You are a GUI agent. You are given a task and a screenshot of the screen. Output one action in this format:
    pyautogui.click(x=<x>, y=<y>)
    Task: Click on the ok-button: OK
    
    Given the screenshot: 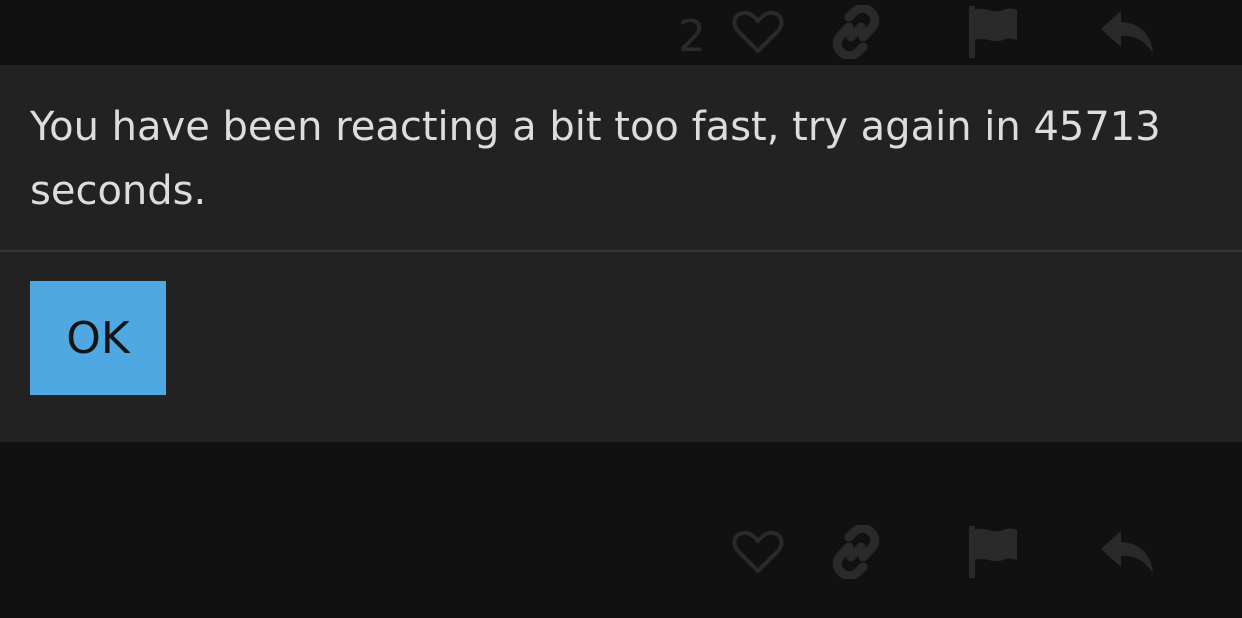 What is the action you would take?
    pyautogui.click(x=98, y=338)
    